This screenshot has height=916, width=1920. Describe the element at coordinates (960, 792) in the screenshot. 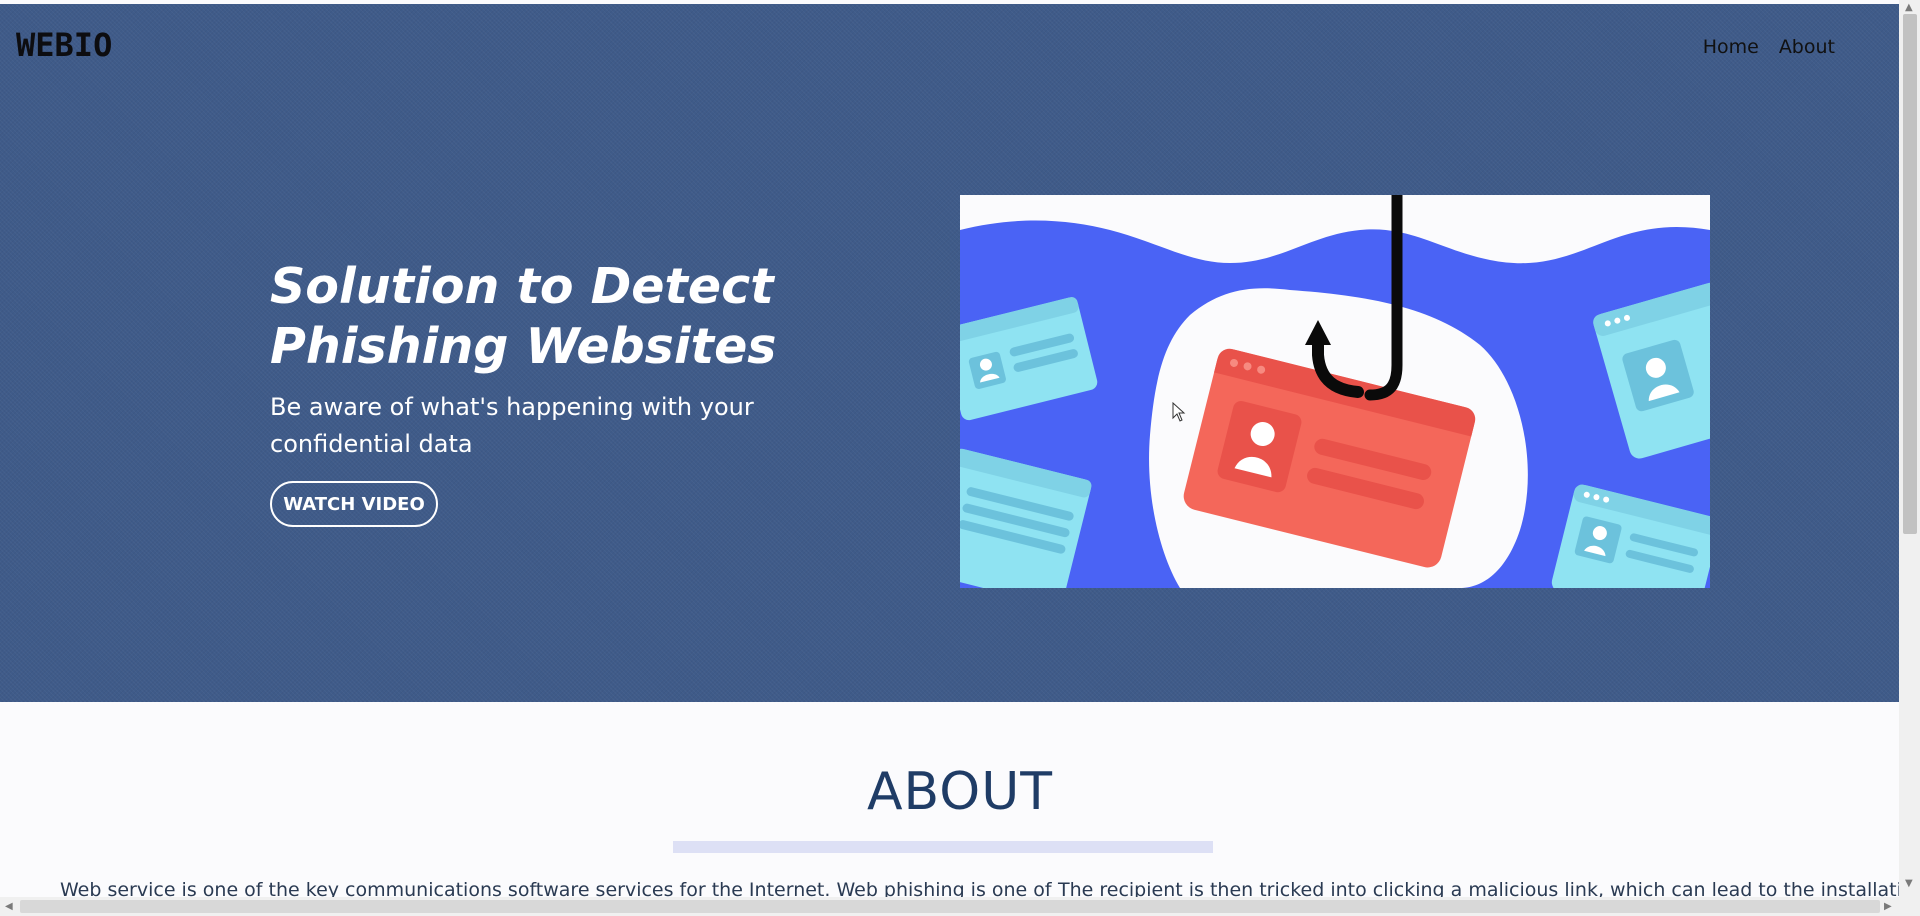

I see `about-heading: ABOUT` at that location.